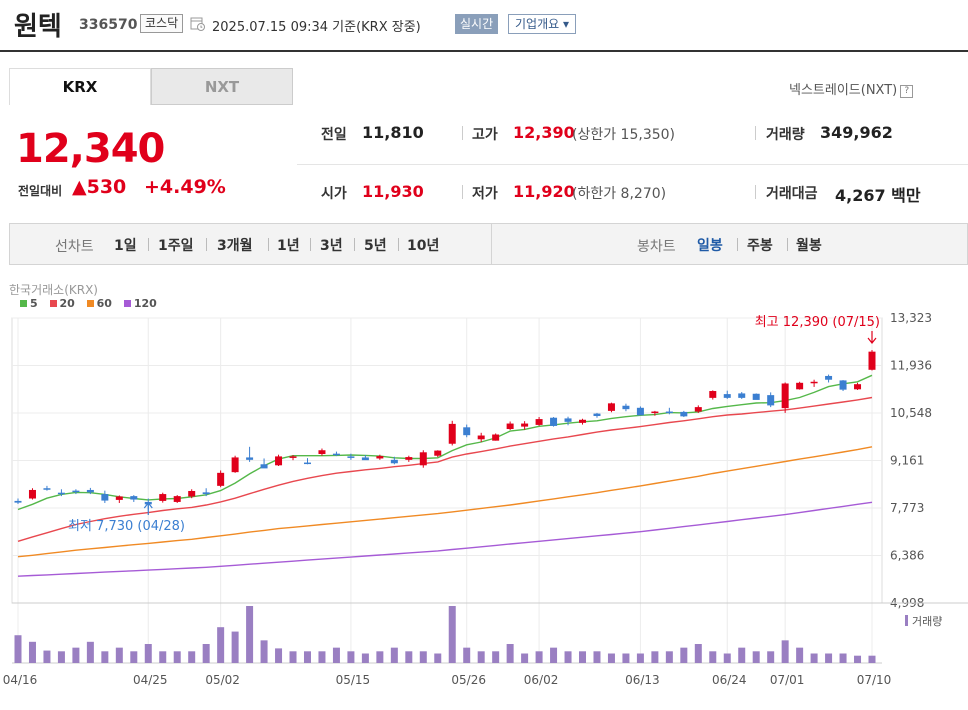 Image resolution: width=968 pixels, height=710 pixels. Describe the element at coordinates (911, 413) in the screenshot. I see `y-tick-label: 10,548` at that location.